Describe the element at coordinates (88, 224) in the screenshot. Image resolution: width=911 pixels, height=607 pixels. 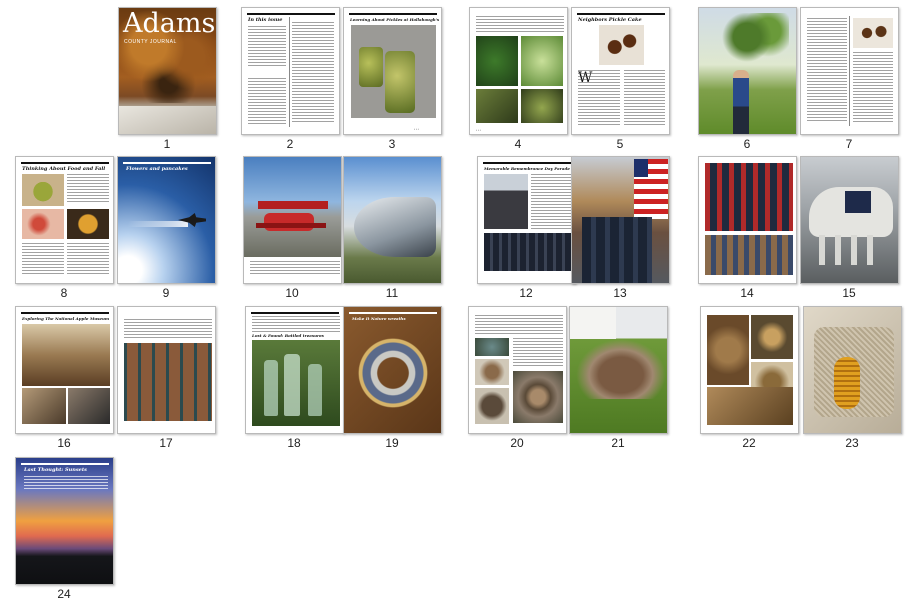
I see `soup-image` at that location.